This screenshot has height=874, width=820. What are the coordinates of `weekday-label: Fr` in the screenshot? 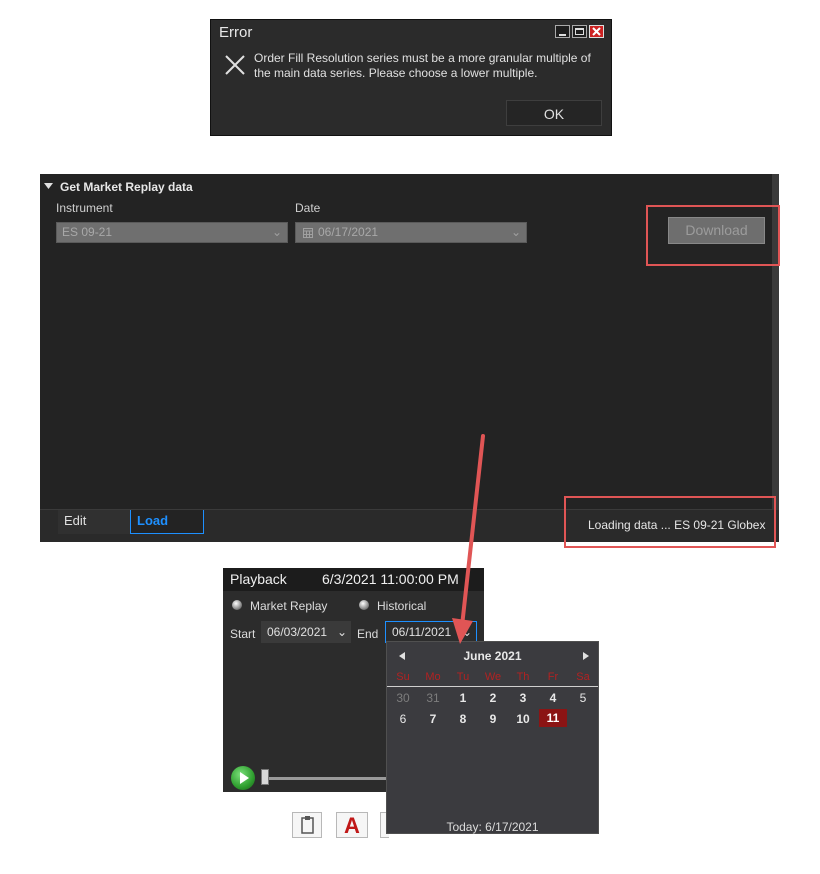 It's located at (553, 677).